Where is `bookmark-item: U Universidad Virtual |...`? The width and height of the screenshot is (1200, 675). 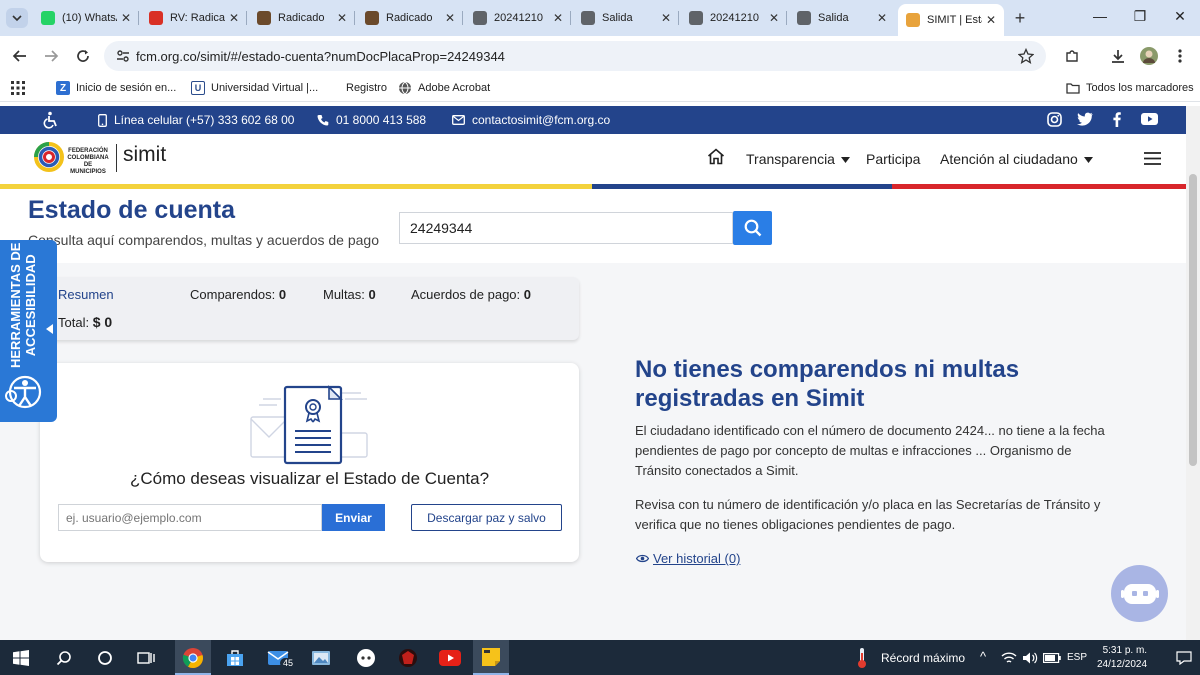
bookmark-item: U Universidad Virtual |... is located at coordinates (254, 88).